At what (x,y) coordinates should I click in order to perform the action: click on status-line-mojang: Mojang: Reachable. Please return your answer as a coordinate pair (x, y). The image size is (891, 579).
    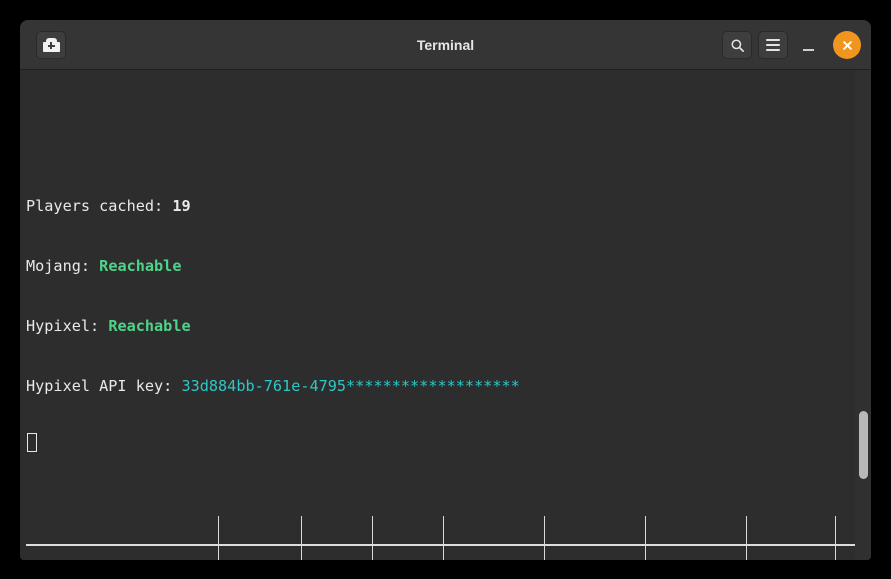
    Looking at the image, I should click on (448, 266).